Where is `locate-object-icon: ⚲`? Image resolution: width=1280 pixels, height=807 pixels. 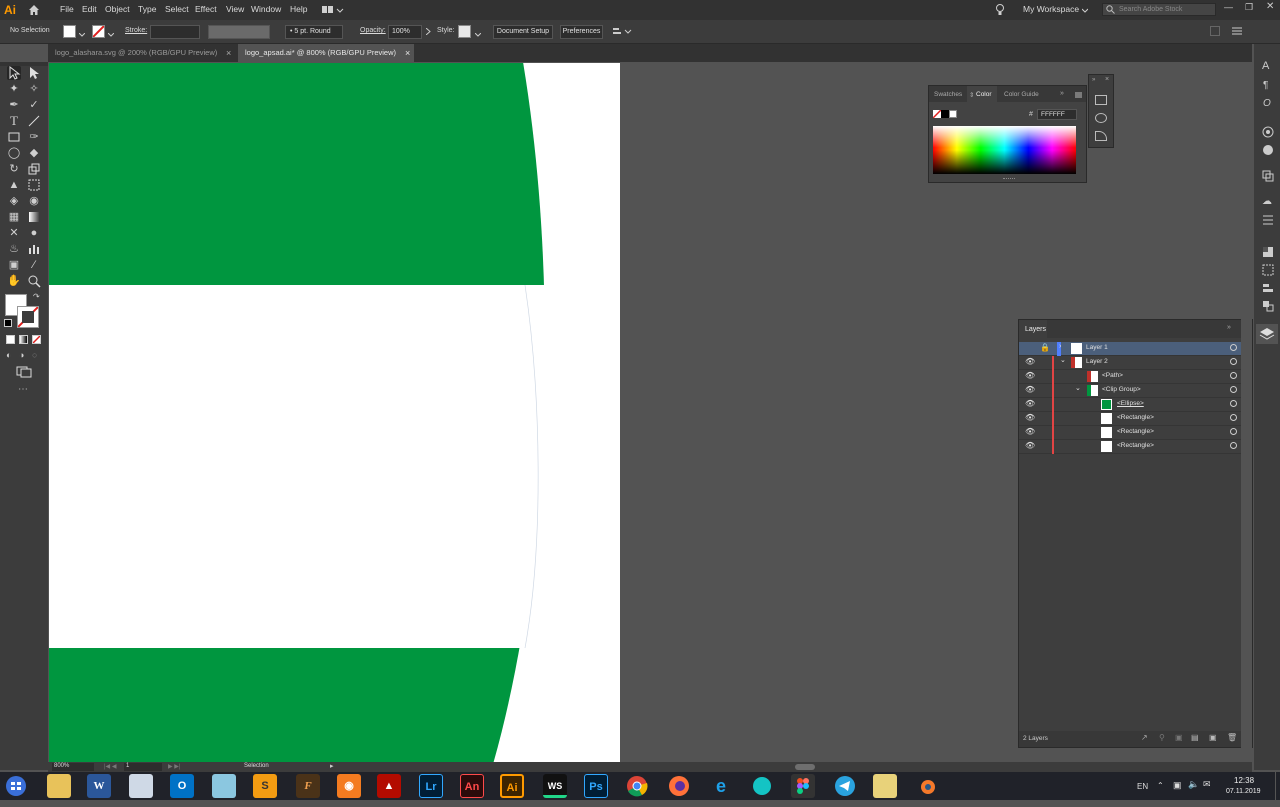 locate-object-icon: ⚲ is located at coordinates (1162, 737).